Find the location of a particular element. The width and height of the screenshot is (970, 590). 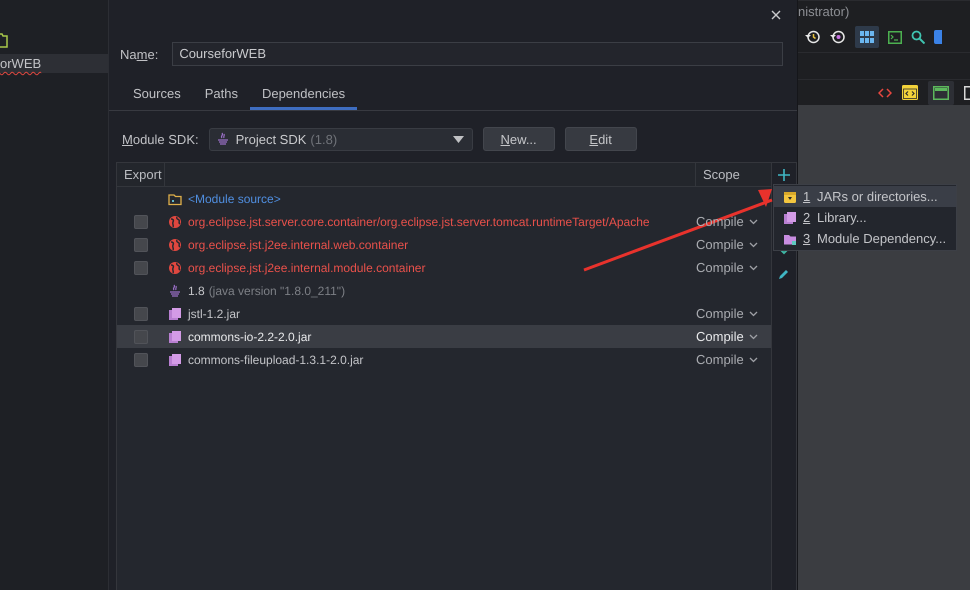

close-icon is located at coordinates (776, 15).